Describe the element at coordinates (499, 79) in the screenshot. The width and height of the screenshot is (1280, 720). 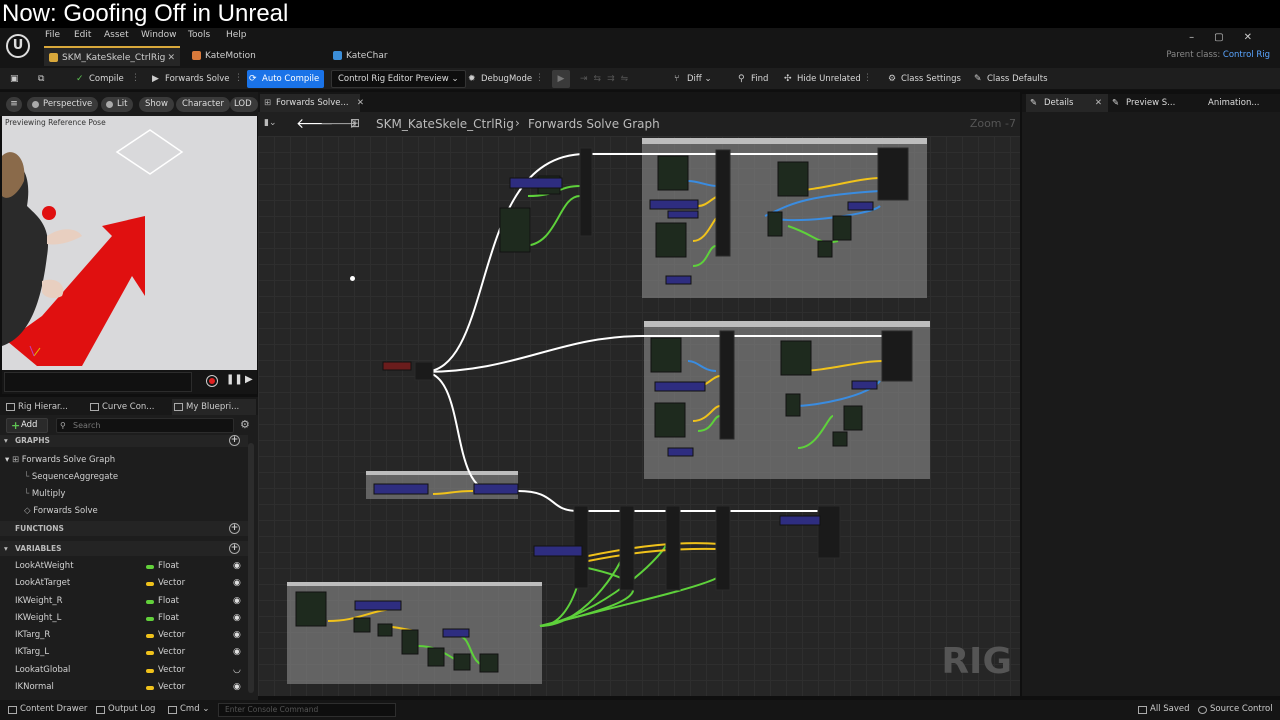
I see `debug-mode-button: ✹ DebugMode` at that location.